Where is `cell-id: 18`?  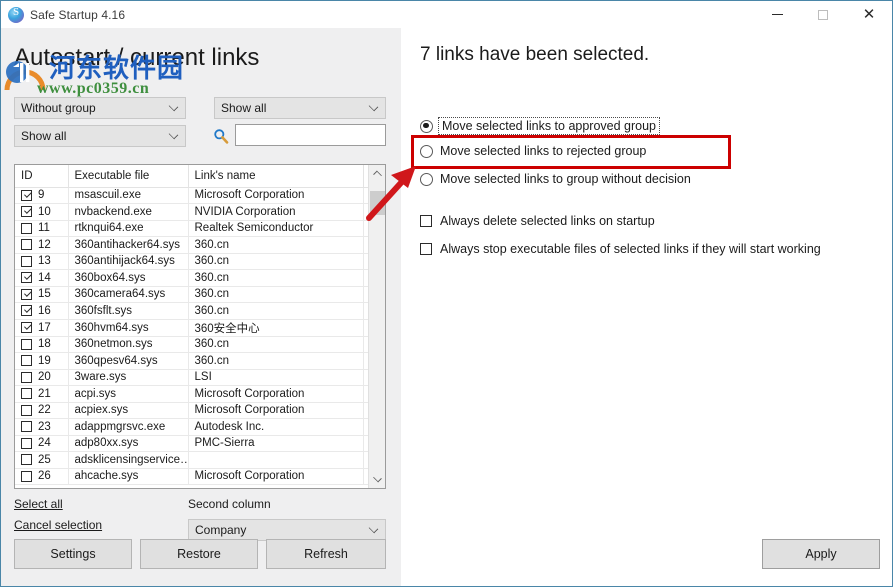 cell-id: 18 is located at coordinates (42, 344).